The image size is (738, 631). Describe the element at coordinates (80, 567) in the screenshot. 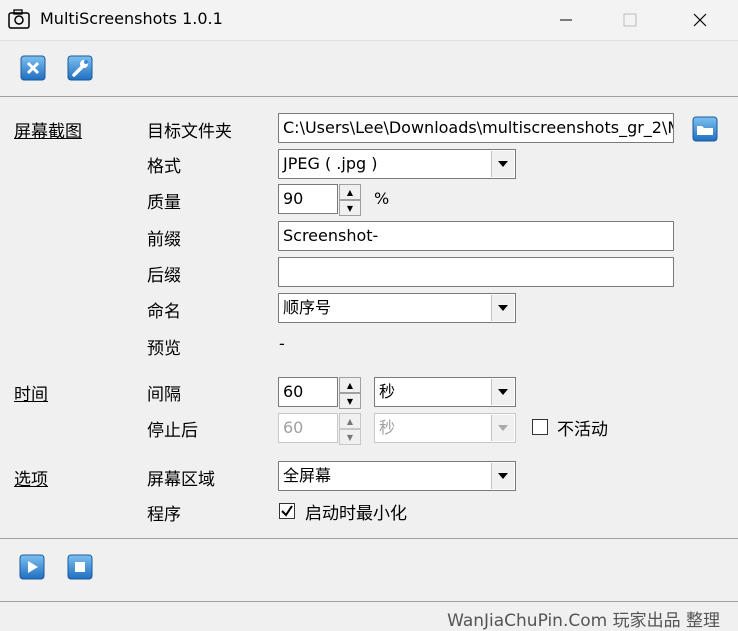

I see `stop-icon` at that location.